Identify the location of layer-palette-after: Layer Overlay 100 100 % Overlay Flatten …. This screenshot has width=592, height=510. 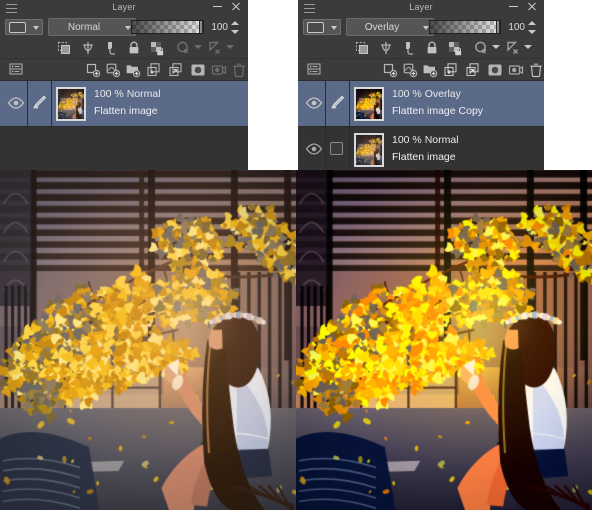
(421, 86).